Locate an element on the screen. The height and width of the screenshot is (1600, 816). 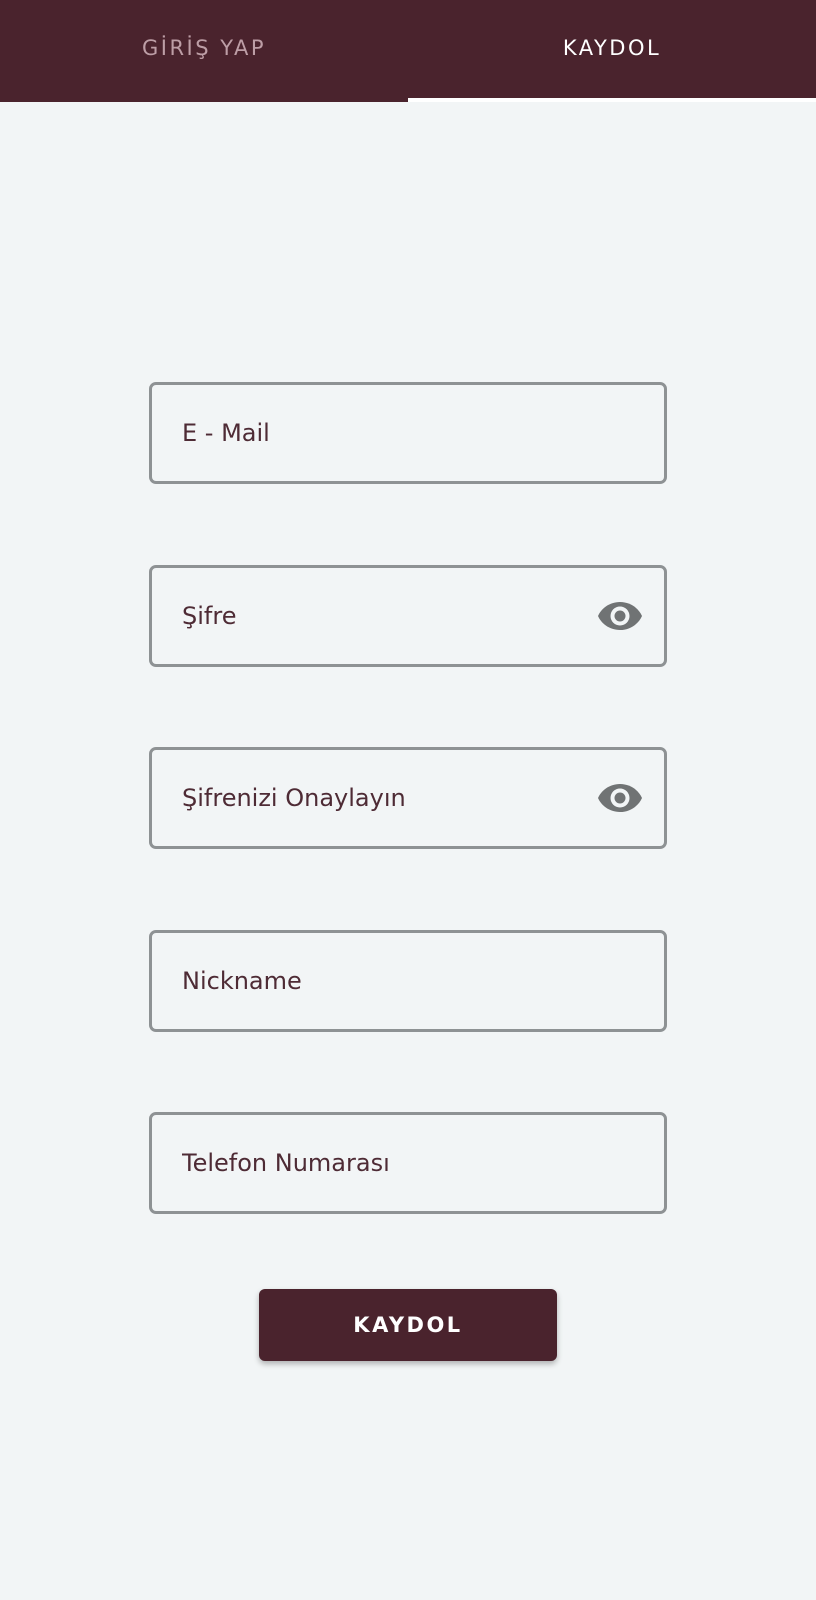
phone-field is located at coordinates (408, 1163).